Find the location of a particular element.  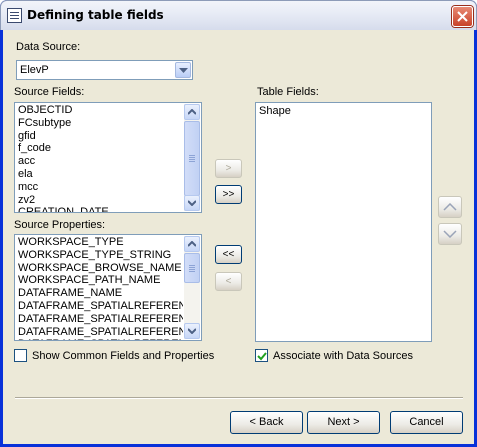

checkmark-icon is located at coordinates (262, 356).